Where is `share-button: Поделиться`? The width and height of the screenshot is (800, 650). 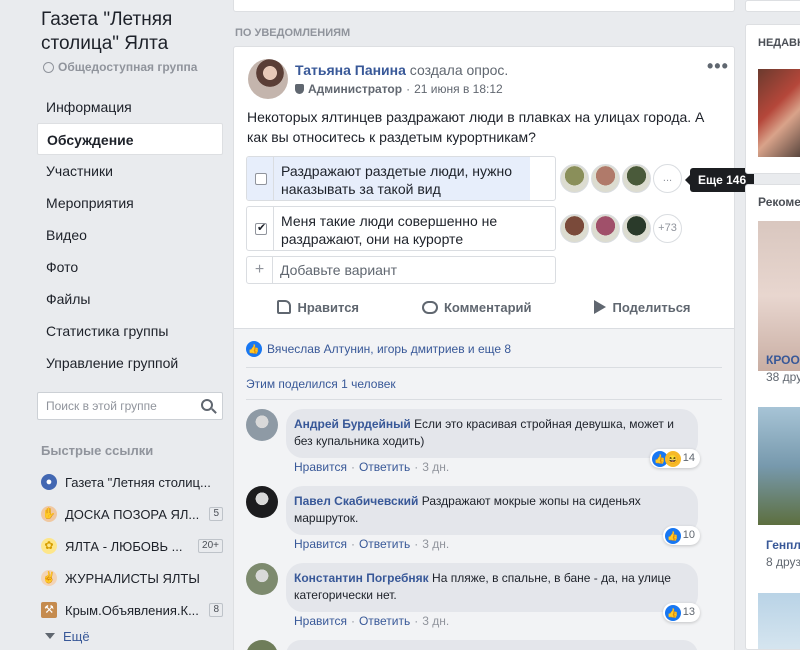 share-button: Поделиться is located at coordinates (642, 307).